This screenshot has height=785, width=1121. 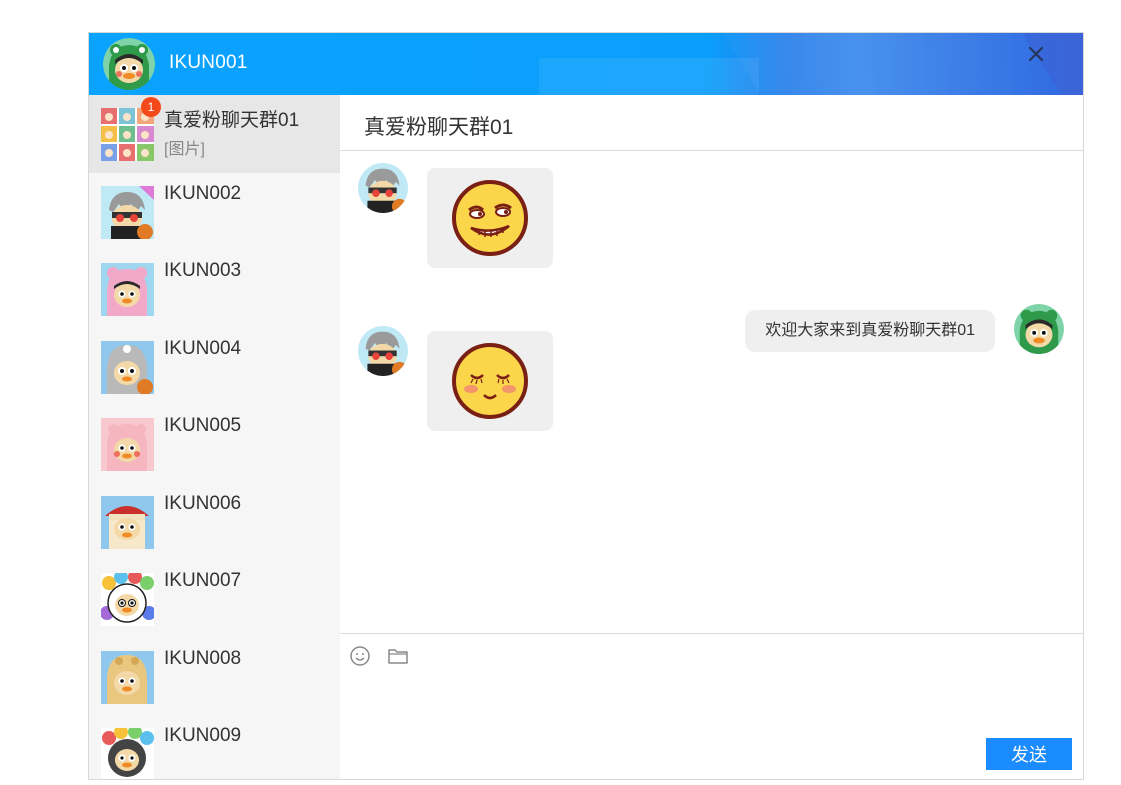 I want to click on pig-hood-avatar, so click(x=127, y=444).